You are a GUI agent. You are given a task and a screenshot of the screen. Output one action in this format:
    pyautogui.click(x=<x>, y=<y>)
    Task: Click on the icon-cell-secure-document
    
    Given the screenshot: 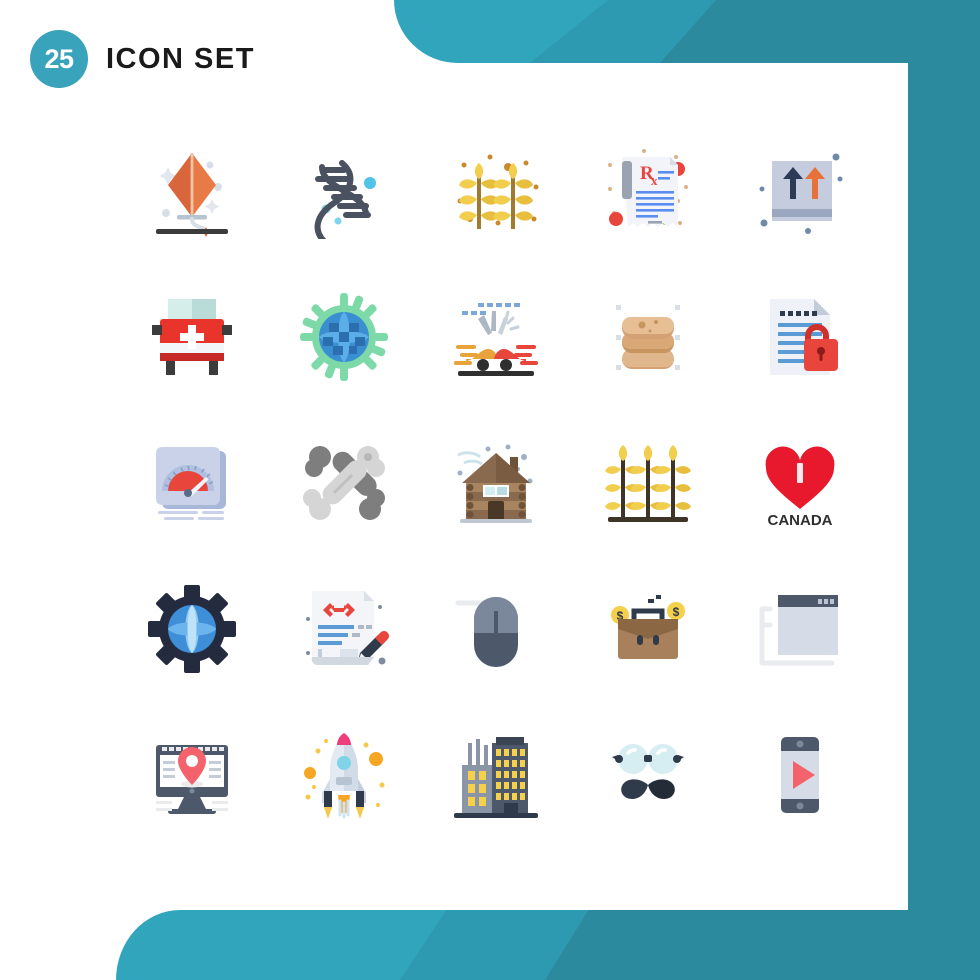 What is the action you would take?
    pyautogui.click(x=800, y=337)
    